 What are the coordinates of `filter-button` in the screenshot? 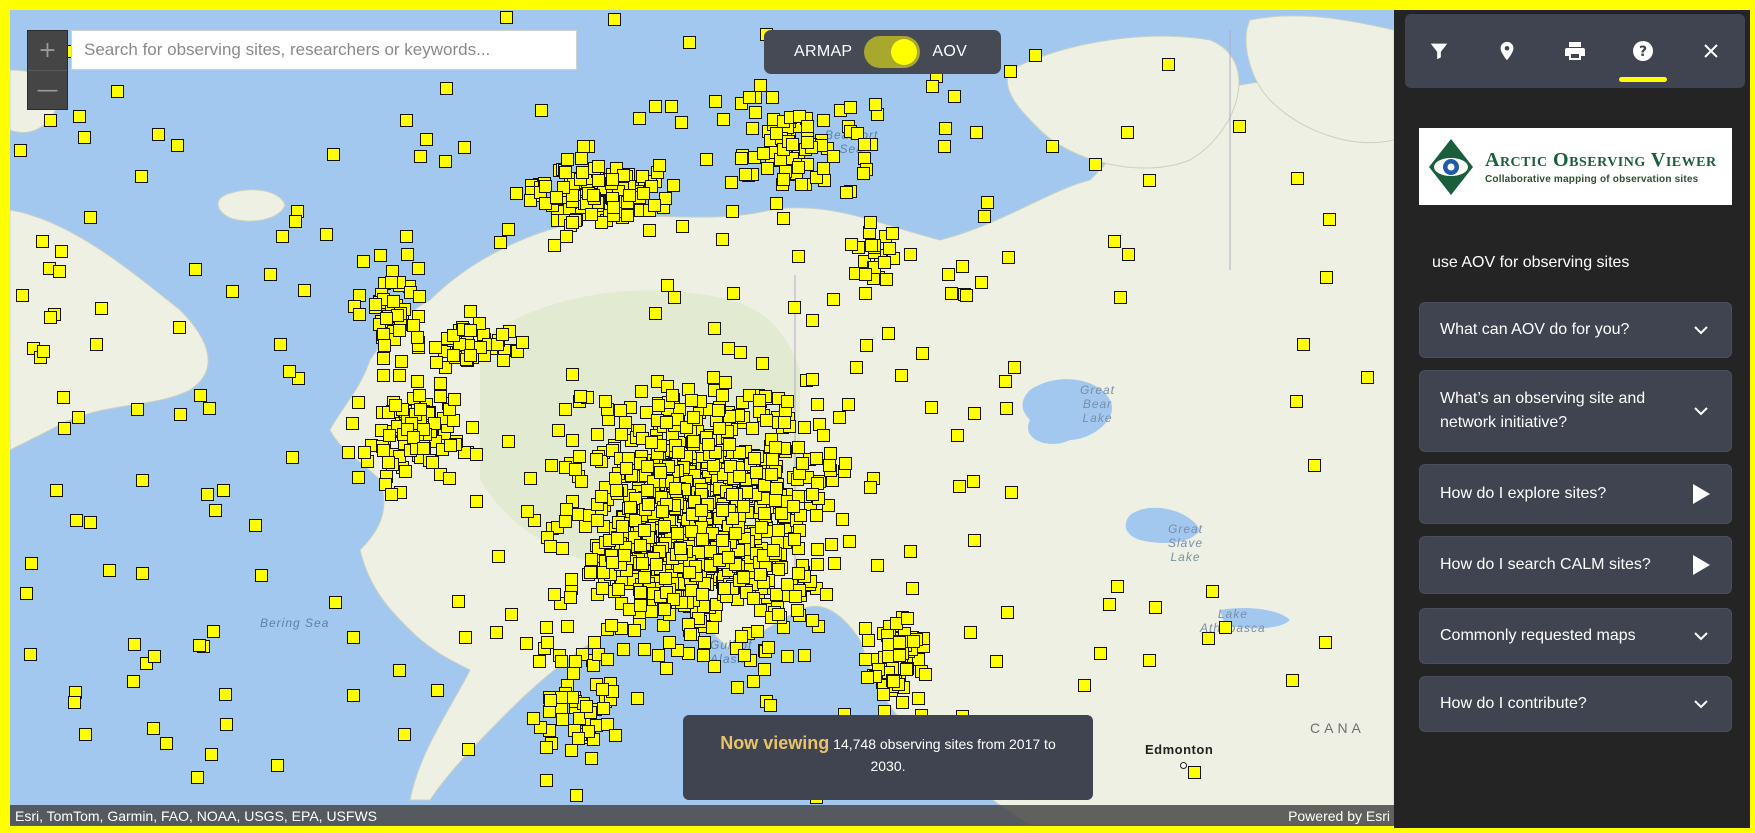 It's located at (1439, 51).